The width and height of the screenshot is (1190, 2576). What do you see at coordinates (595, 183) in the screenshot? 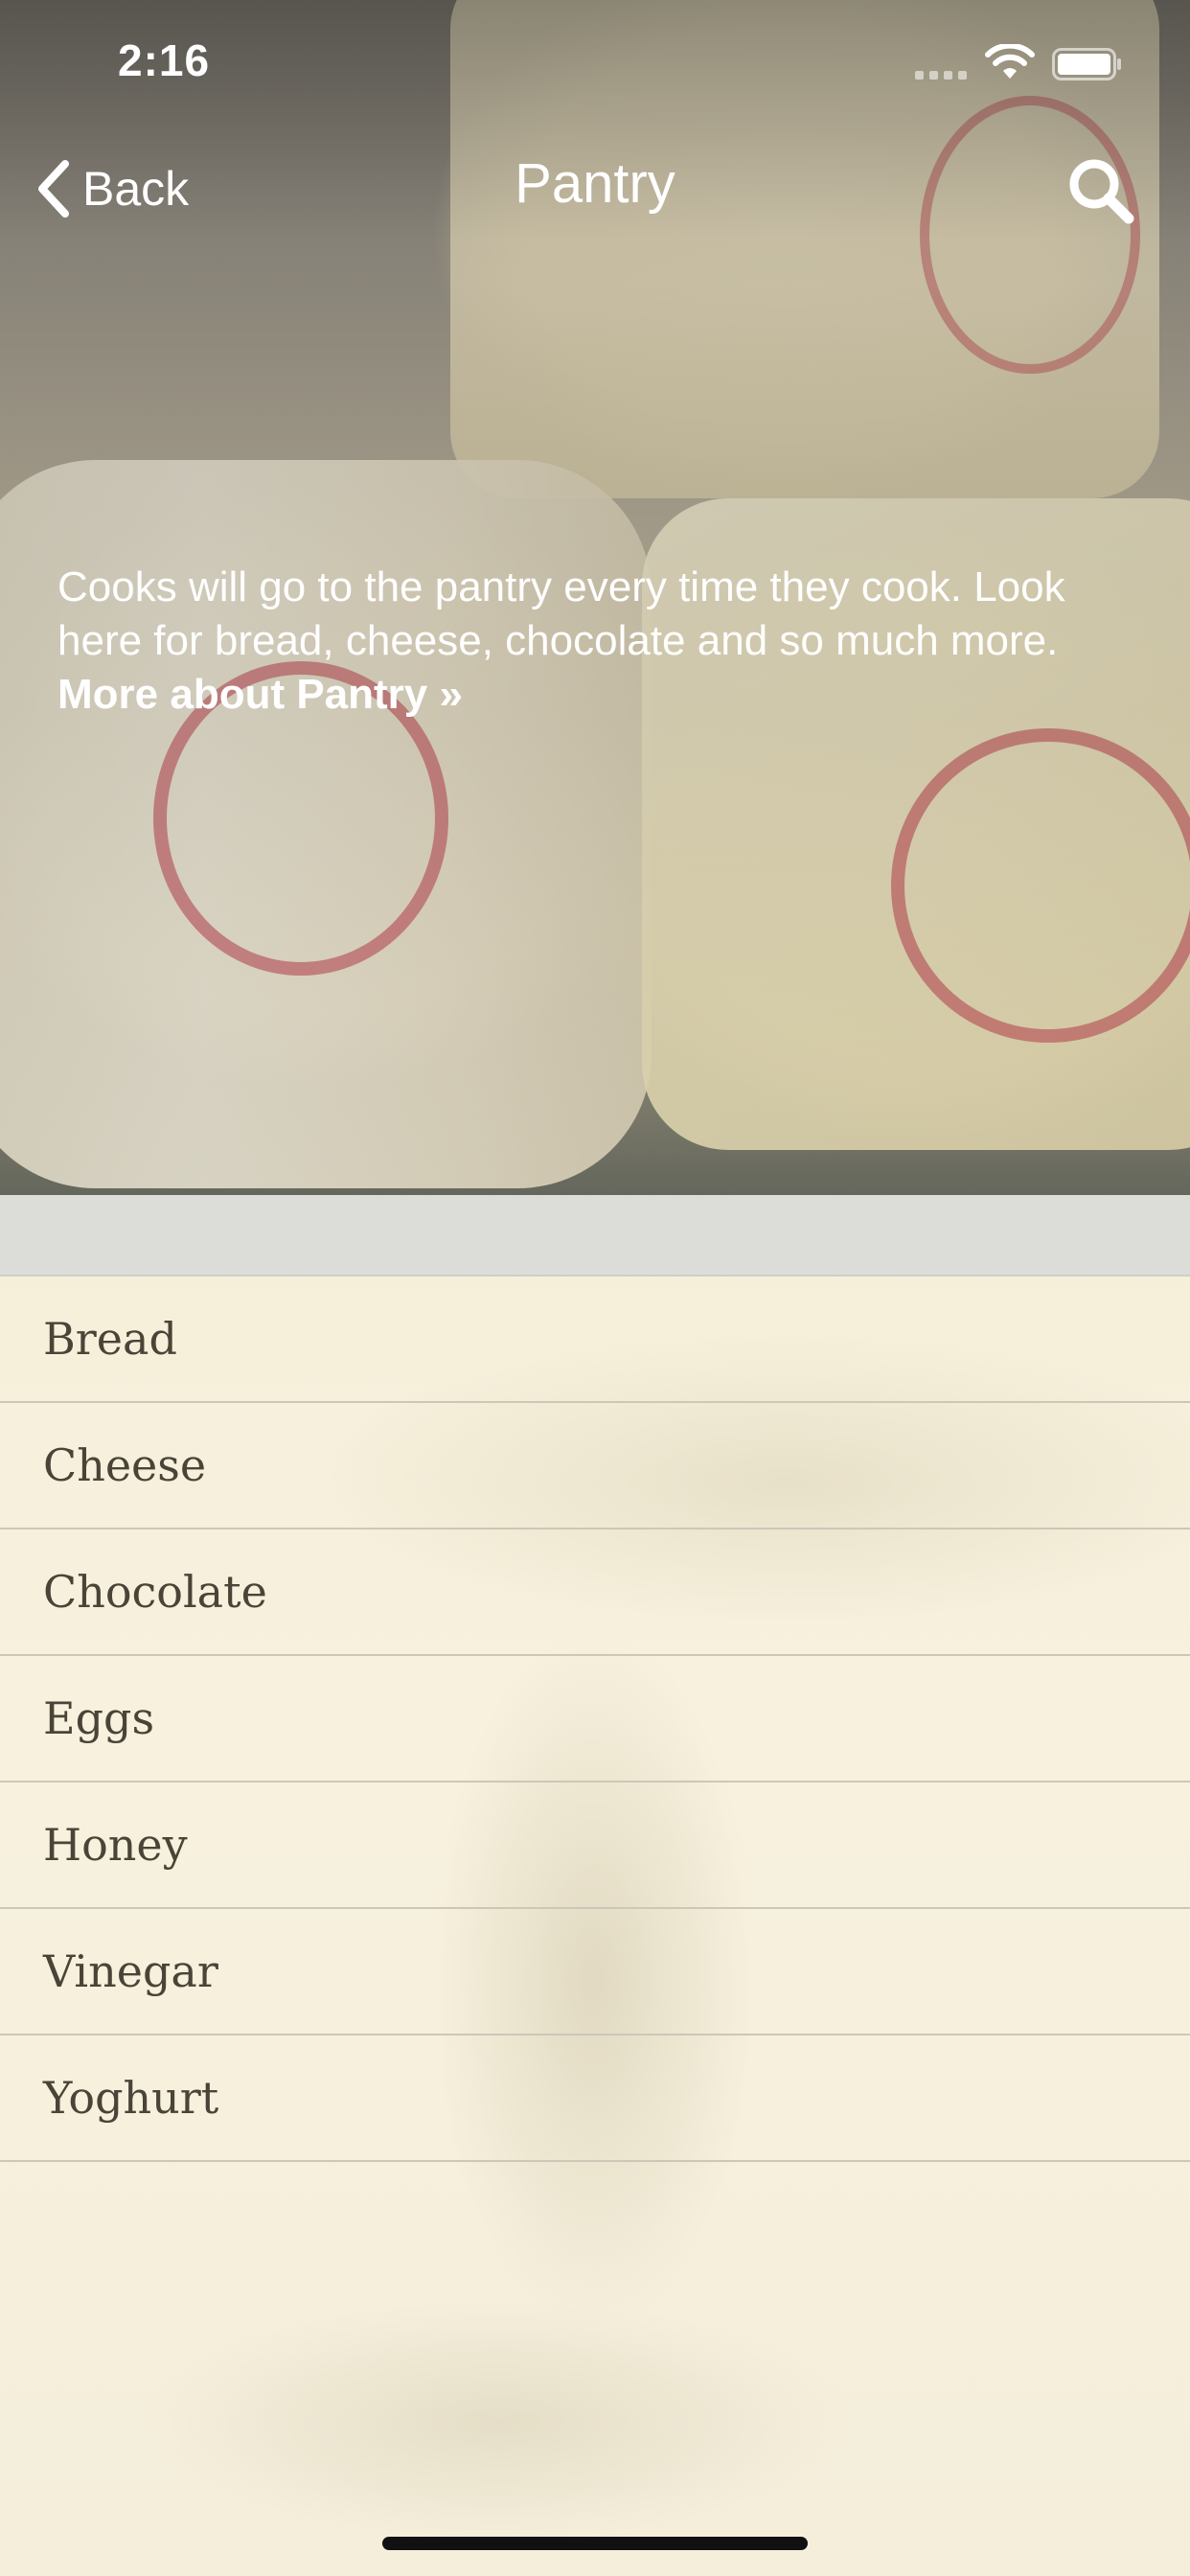
I see `page-title: Pantry` at bounding box center [595, 183].